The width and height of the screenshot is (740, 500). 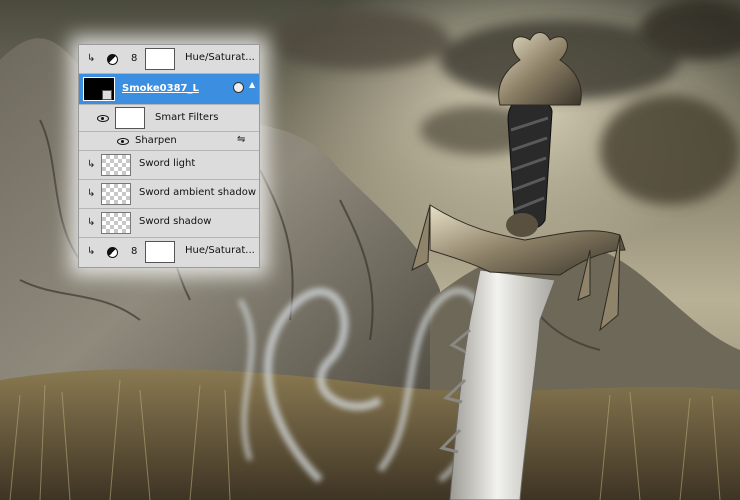 I want to click on layer-name: Sword shadow, so click(x=175, y=221).